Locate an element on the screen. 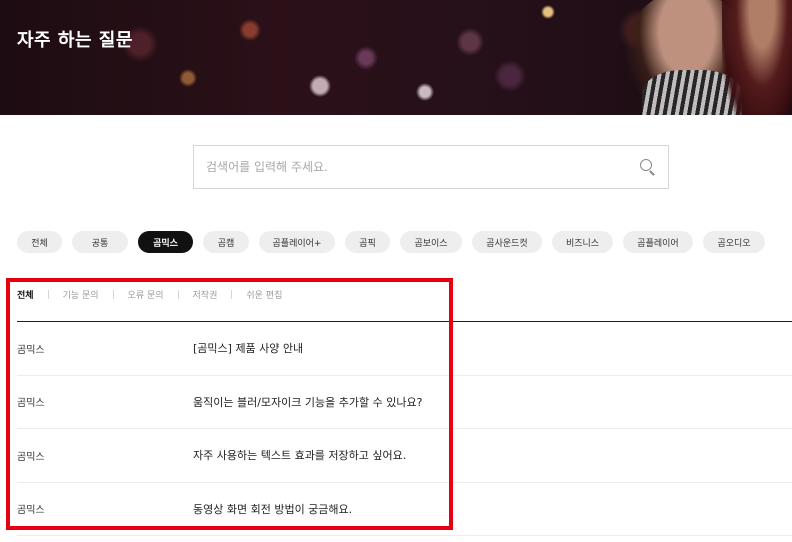 The width and height of the screenshot is (792, 542). chip-gomplayer: 곰플레이어 is located at coordinates (658, 242).